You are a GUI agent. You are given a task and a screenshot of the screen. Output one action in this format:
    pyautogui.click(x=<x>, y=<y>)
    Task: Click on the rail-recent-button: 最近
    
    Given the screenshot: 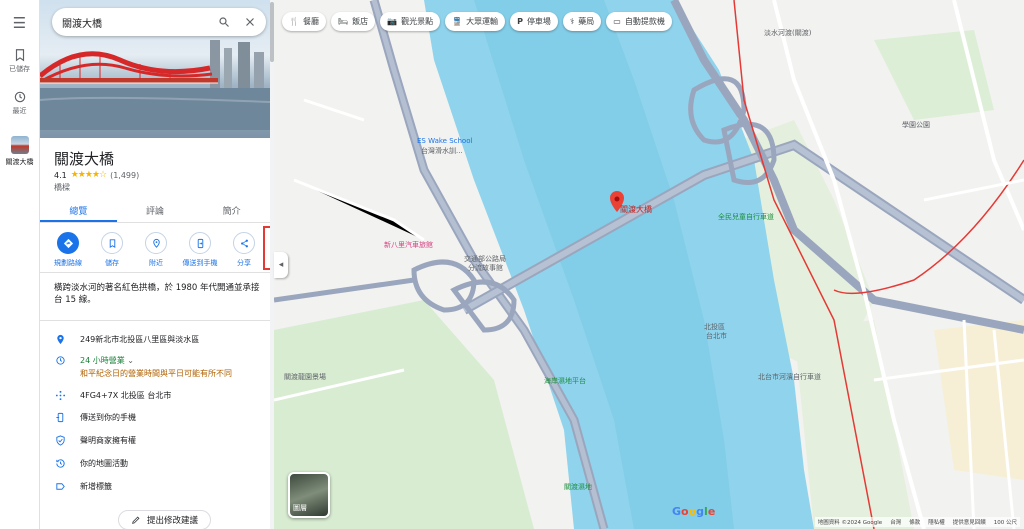 What is the action you would take?
    pyautogui.click(x=20, y=103)
    